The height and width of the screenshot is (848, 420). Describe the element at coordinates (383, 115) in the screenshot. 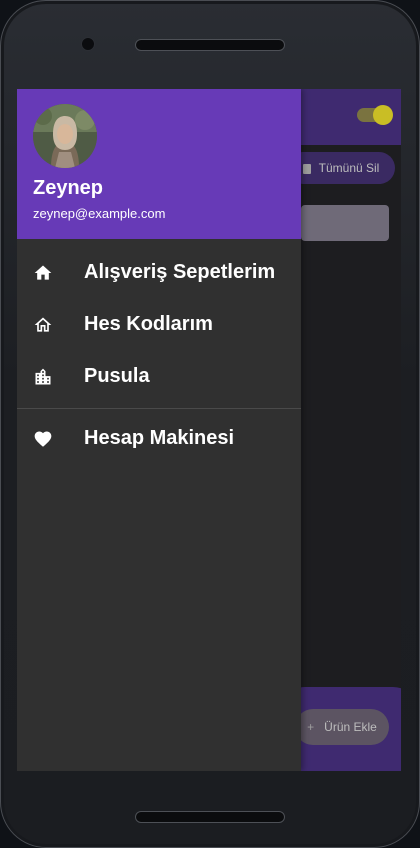

I see `theme-switch-thumb` at that location.